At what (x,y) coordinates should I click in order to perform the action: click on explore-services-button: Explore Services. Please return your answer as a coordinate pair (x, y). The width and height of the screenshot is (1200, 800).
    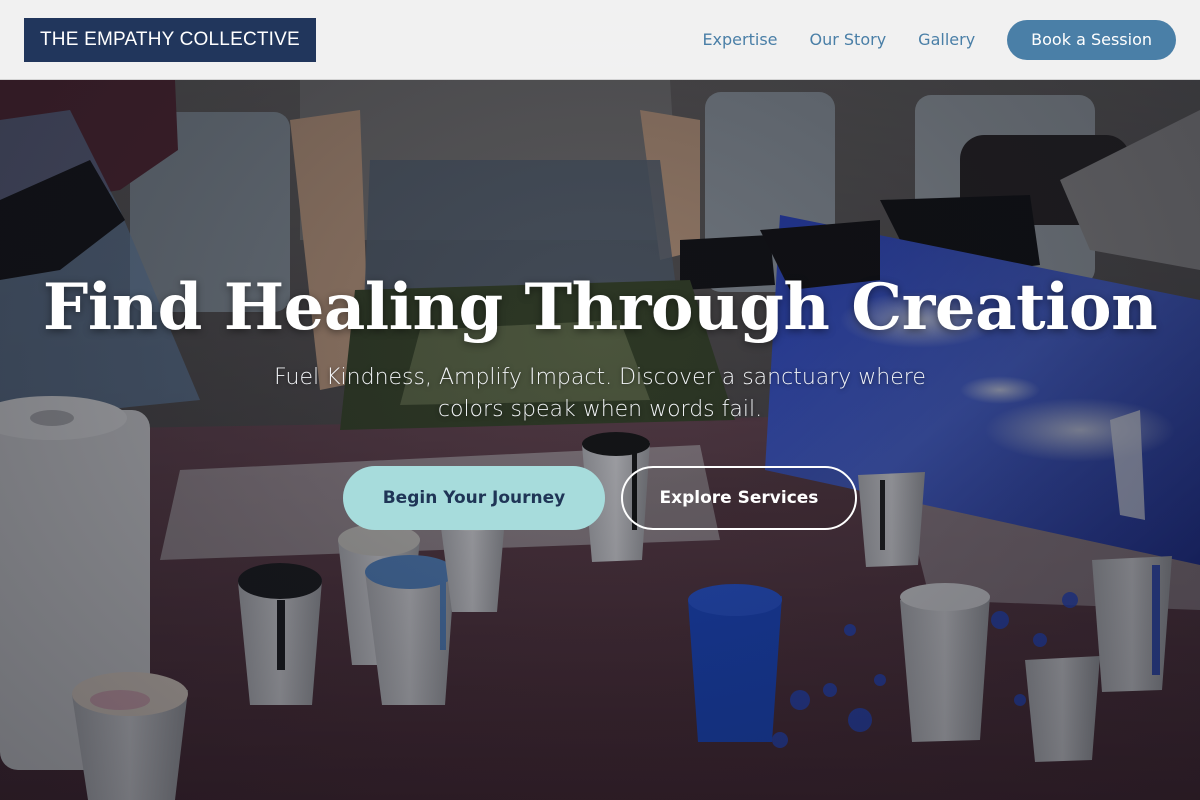
    Looking at the image, I should click on (739, 498).